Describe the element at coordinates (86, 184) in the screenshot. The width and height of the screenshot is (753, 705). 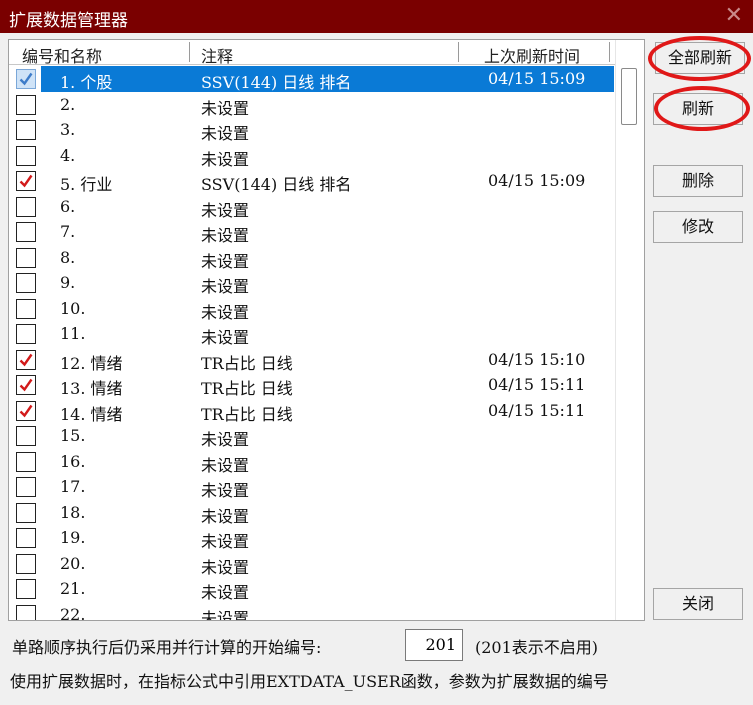
I see `row-name: 5. 行业` at that location.